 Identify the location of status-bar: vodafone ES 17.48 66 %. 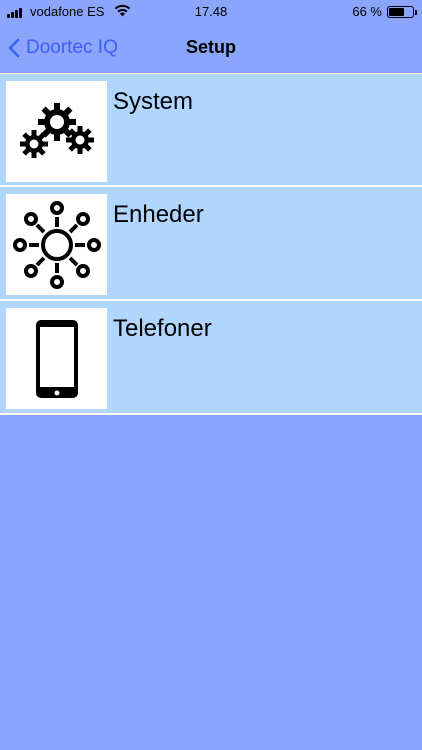
(211, 12).